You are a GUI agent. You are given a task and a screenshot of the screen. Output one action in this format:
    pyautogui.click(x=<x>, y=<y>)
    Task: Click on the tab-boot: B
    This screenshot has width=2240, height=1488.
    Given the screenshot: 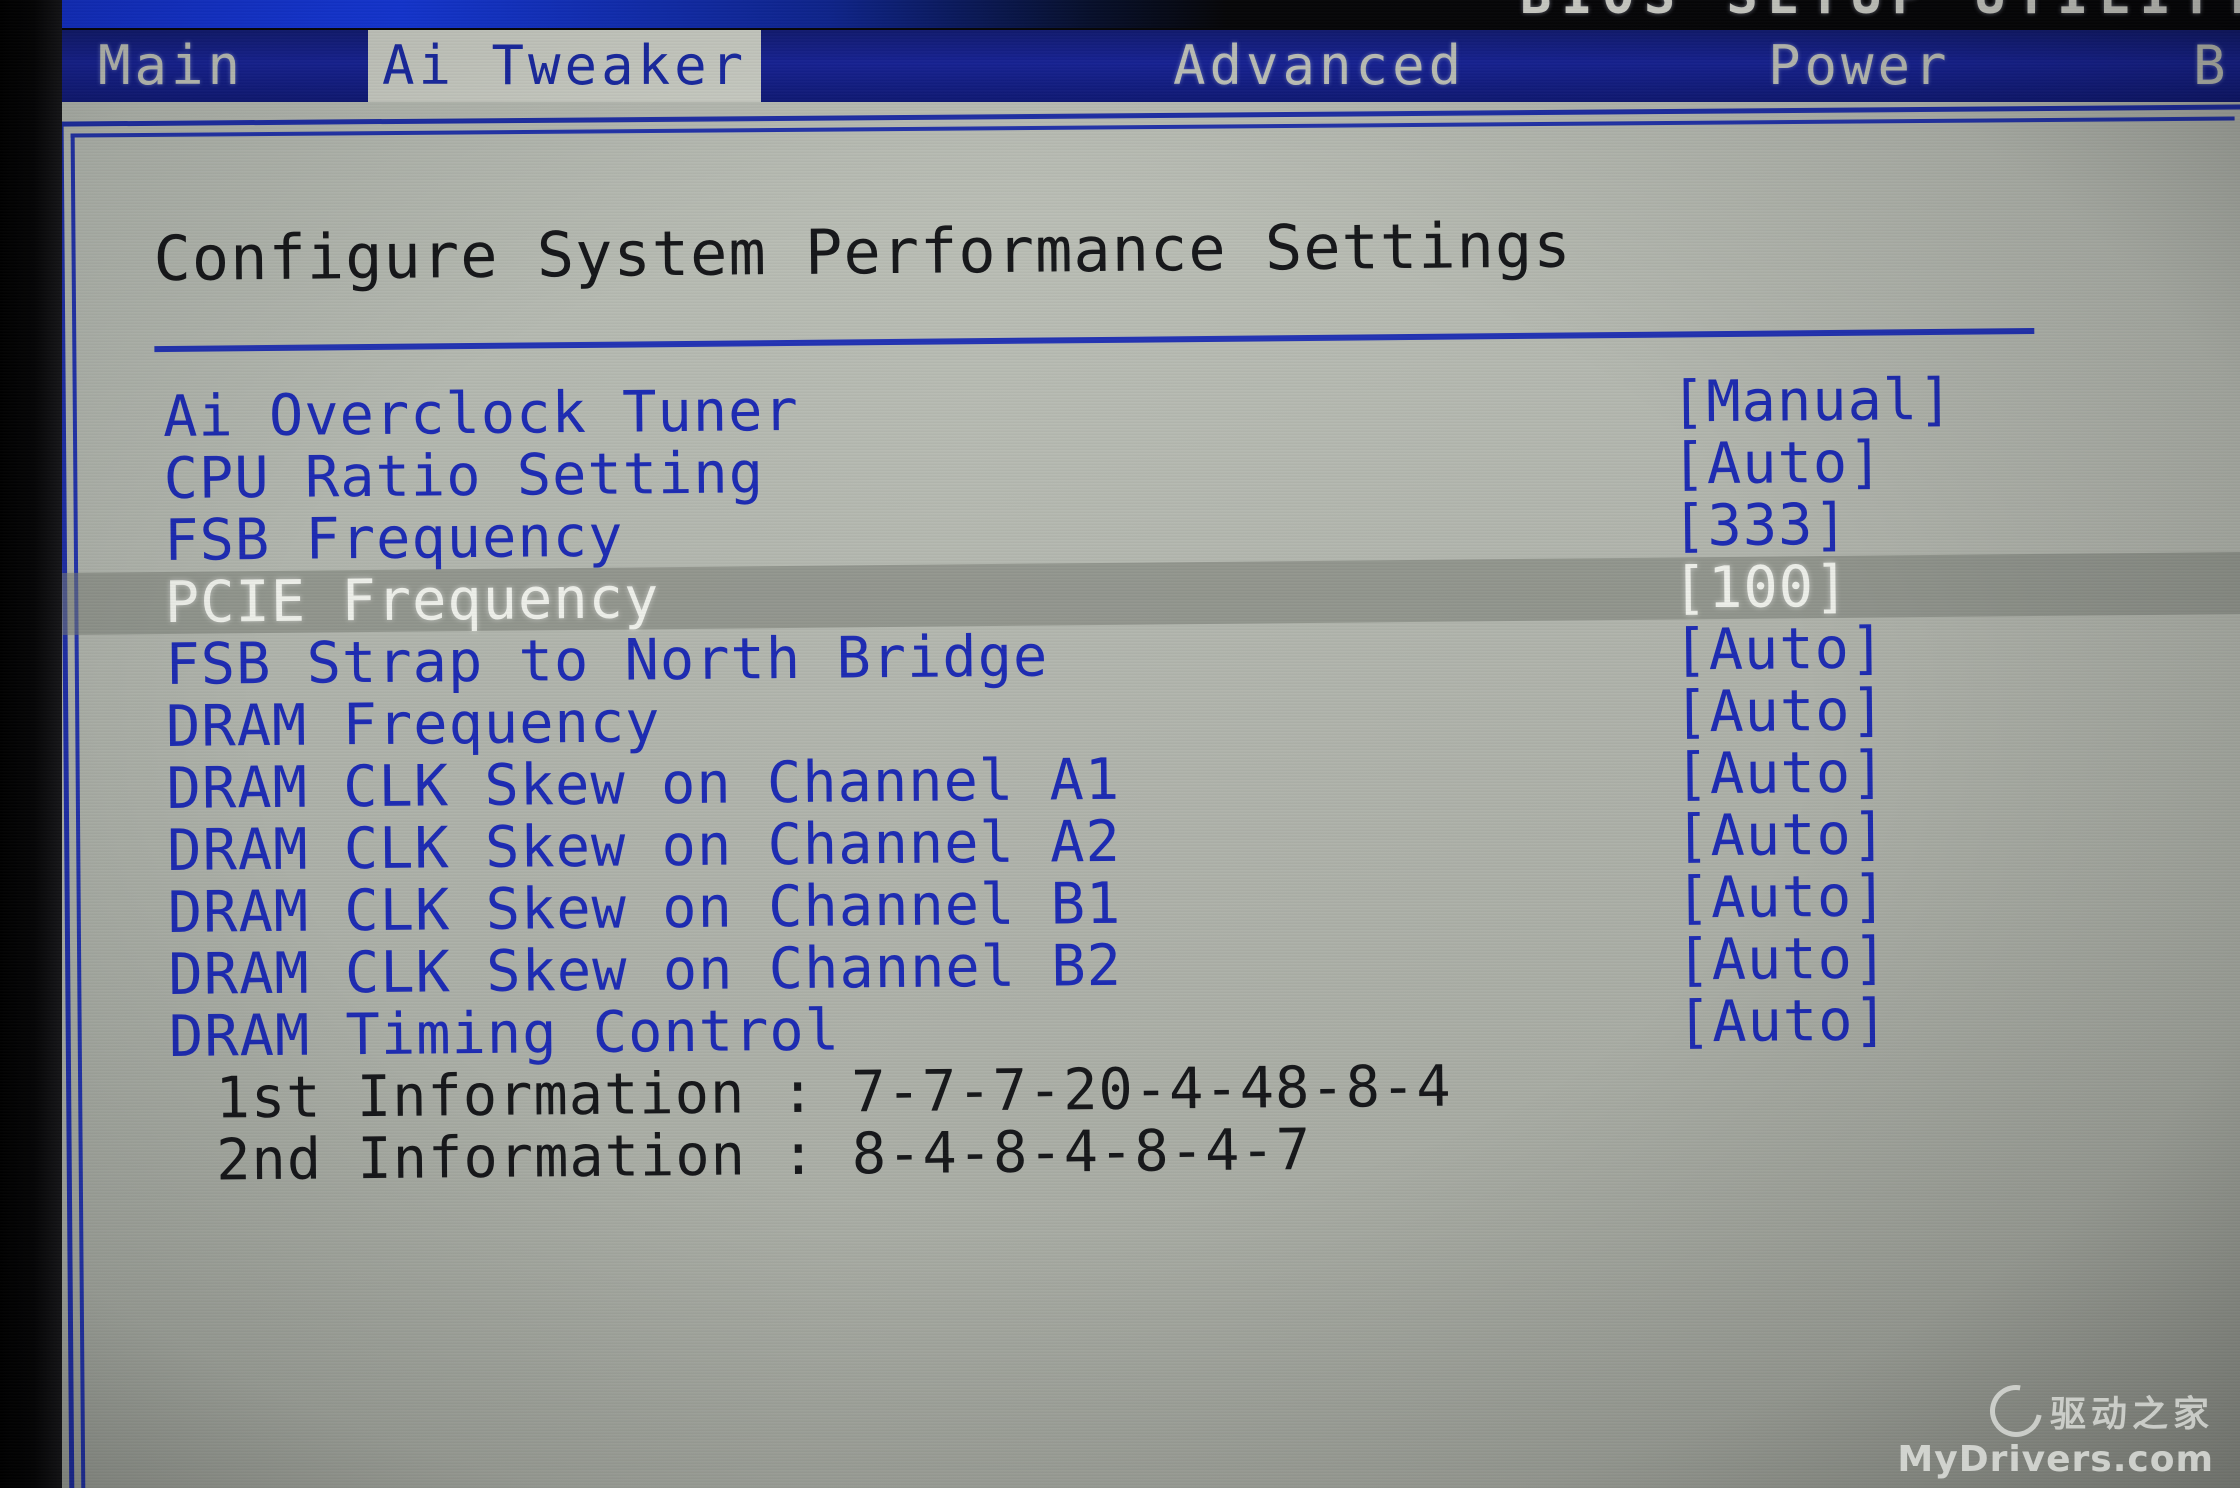 What is the action you would take?
    pyautogui.click(x=2211, y=66)
    